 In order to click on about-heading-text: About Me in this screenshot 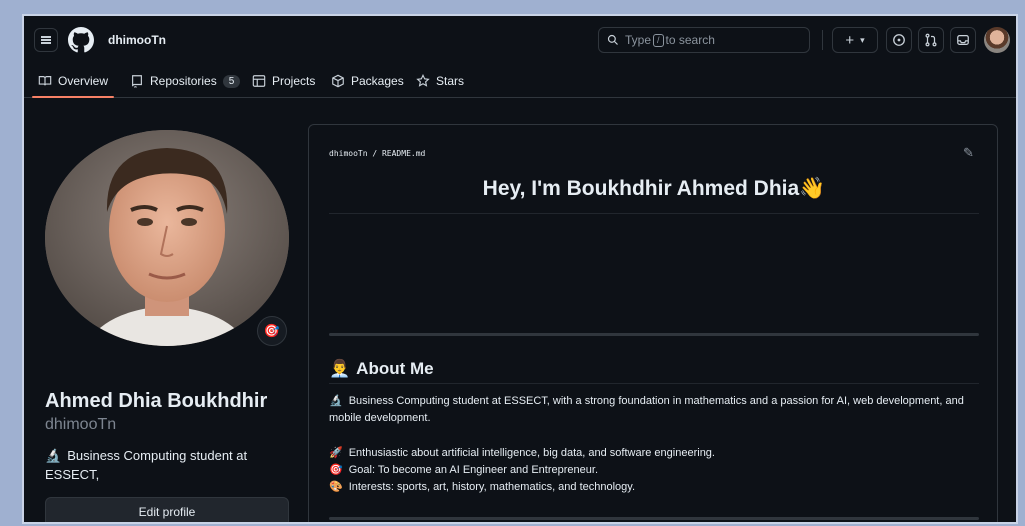, I will do `click(395, 368)`.